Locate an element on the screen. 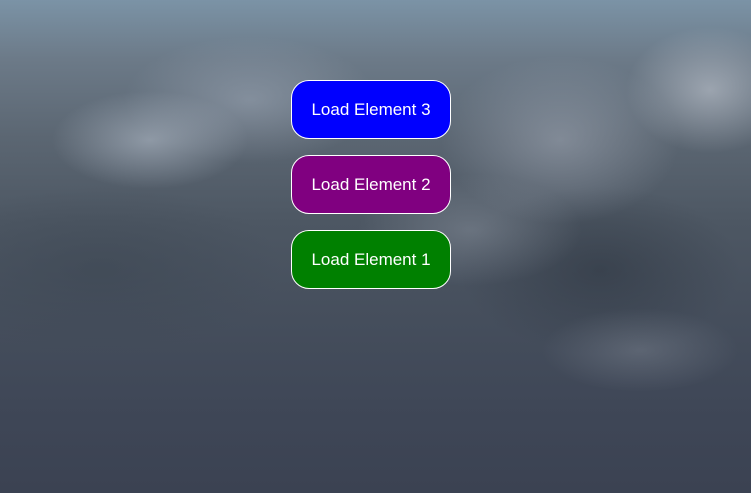 This screenshot has width=751, height=493. load-element-3-button: Load Element 3 is located at coordinates (371, 109).